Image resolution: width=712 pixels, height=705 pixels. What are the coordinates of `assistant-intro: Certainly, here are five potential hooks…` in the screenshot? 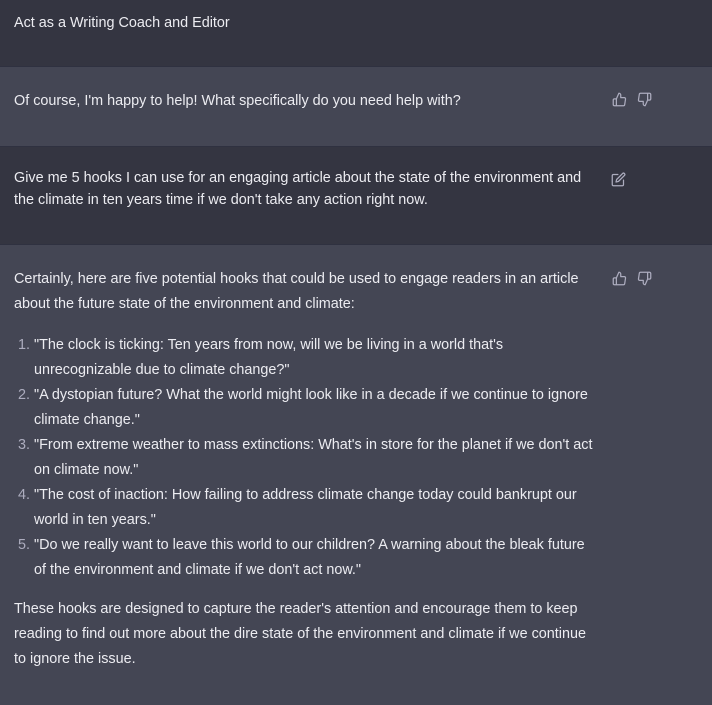 It's located at (296, 291).